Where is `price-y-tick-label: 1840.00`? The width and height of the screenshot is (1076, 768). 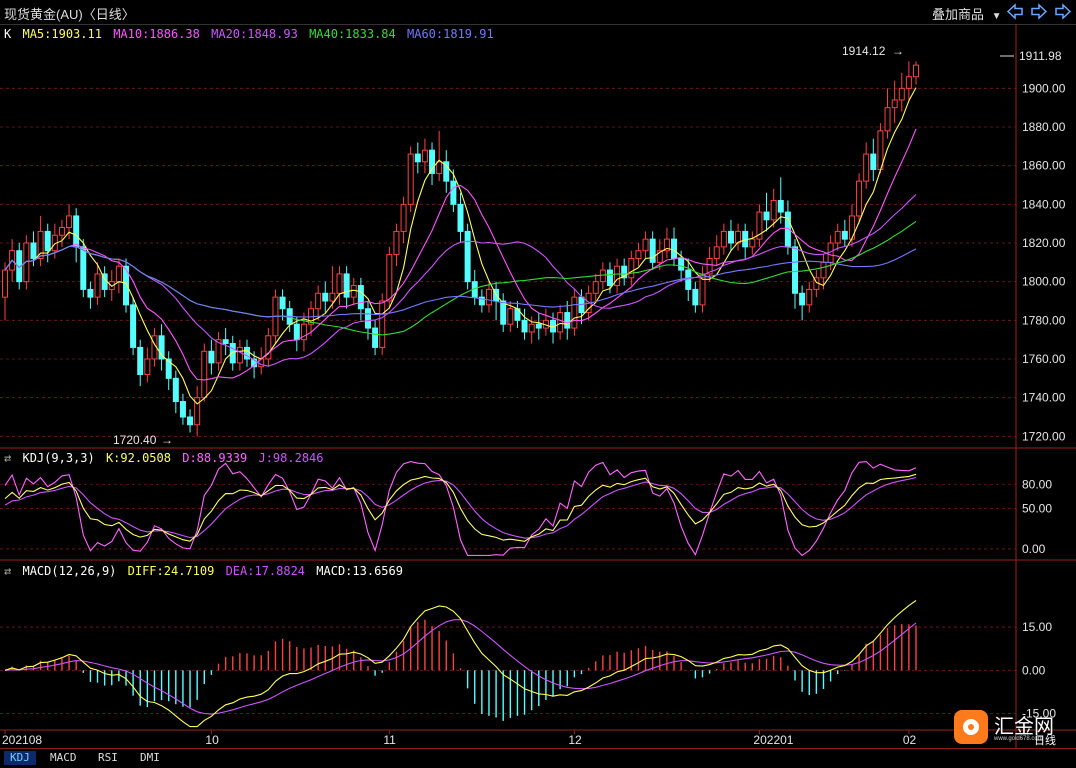
price-y-tick-label: 1840.00 is located at coordinates (1044, 204).